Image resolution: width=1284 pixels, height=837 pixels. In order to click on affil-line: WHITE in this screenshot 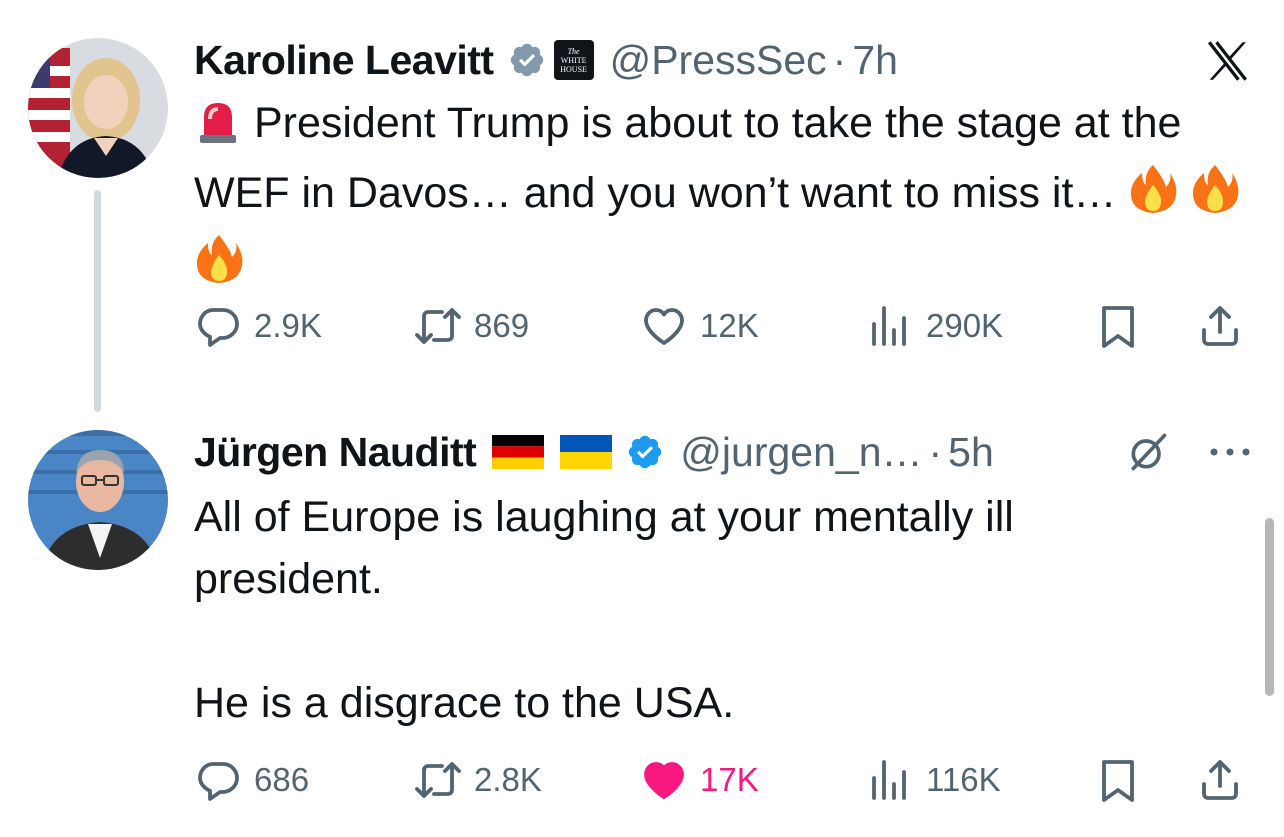, I will do `click(573, 60)`.